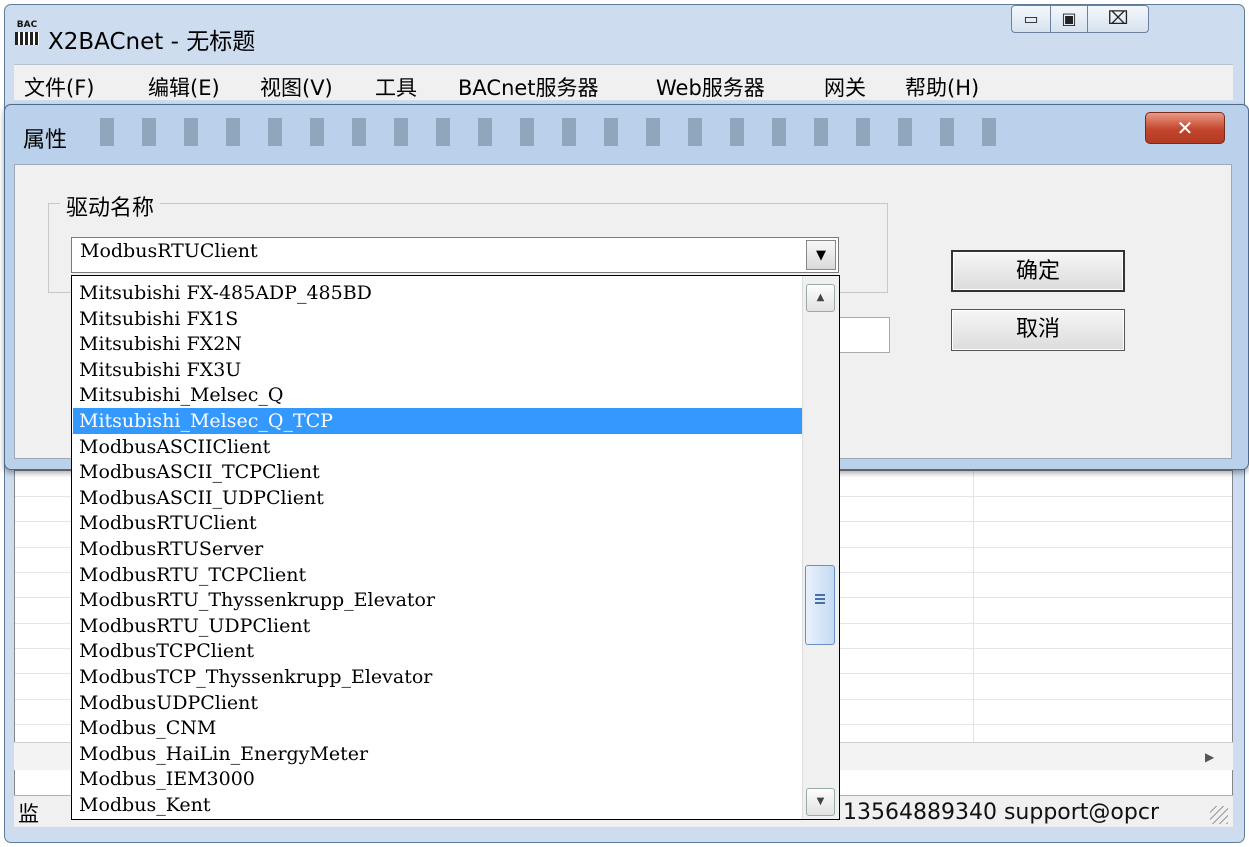 This screenshot has width=1249, height=847. What do you see at coordinates (440, 421) in the screenshot?
I see `dropdown-option-selected: Mitsubishi_Melsec_Q_TCP` at bounding box center [440, 421].